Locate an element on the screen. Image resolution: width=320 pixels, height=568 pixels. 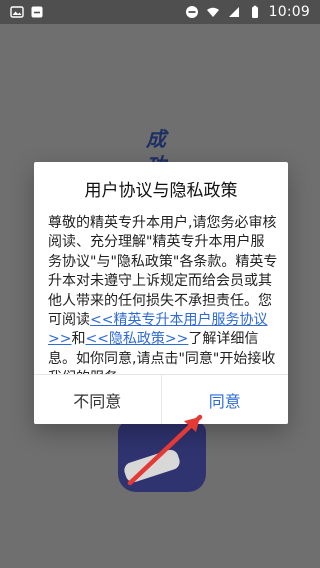
dialog-body-and: 和 is located at coordinates (78, 339).